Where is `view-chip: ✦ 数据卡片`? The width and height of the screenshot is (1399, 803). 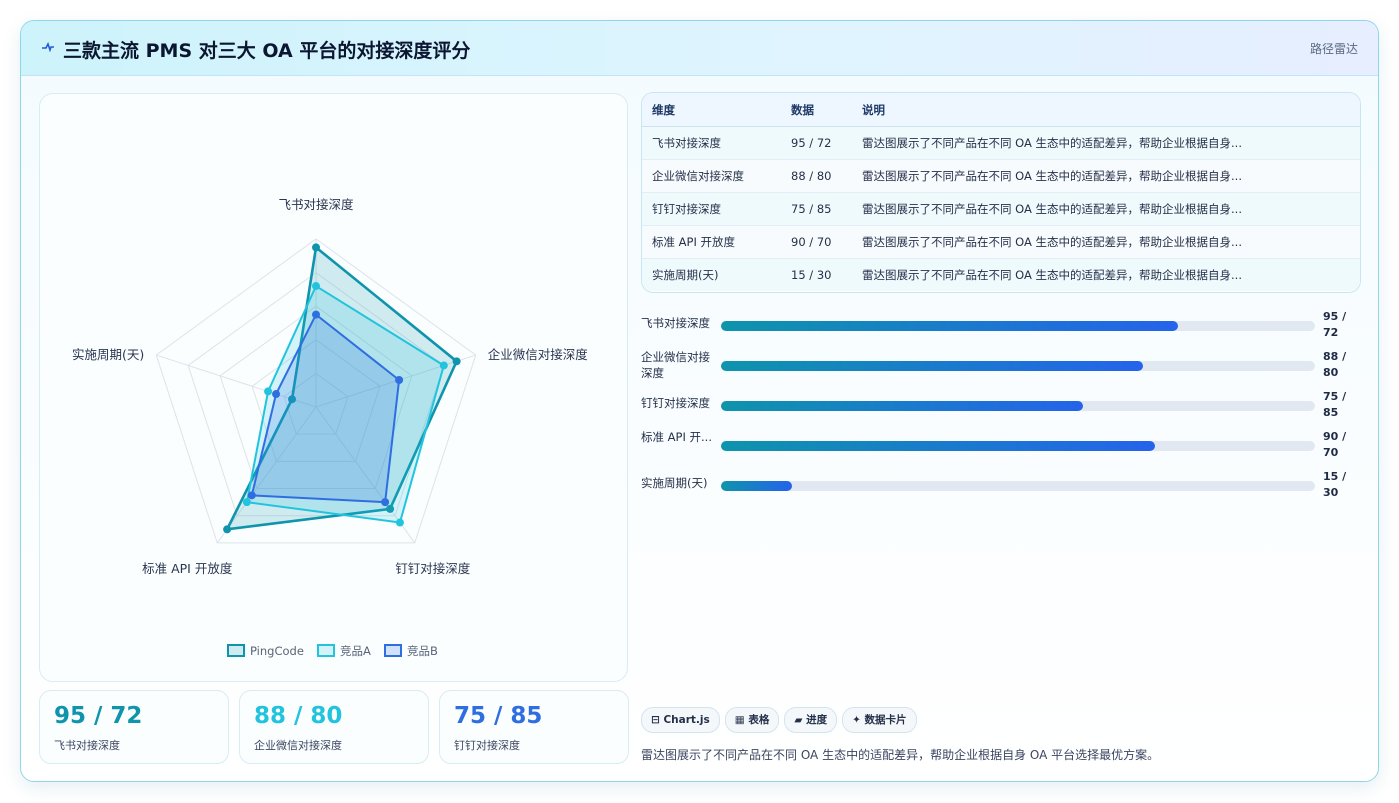
view-chip: ✦ 数据卡片 is located at coordinates (879, 720).